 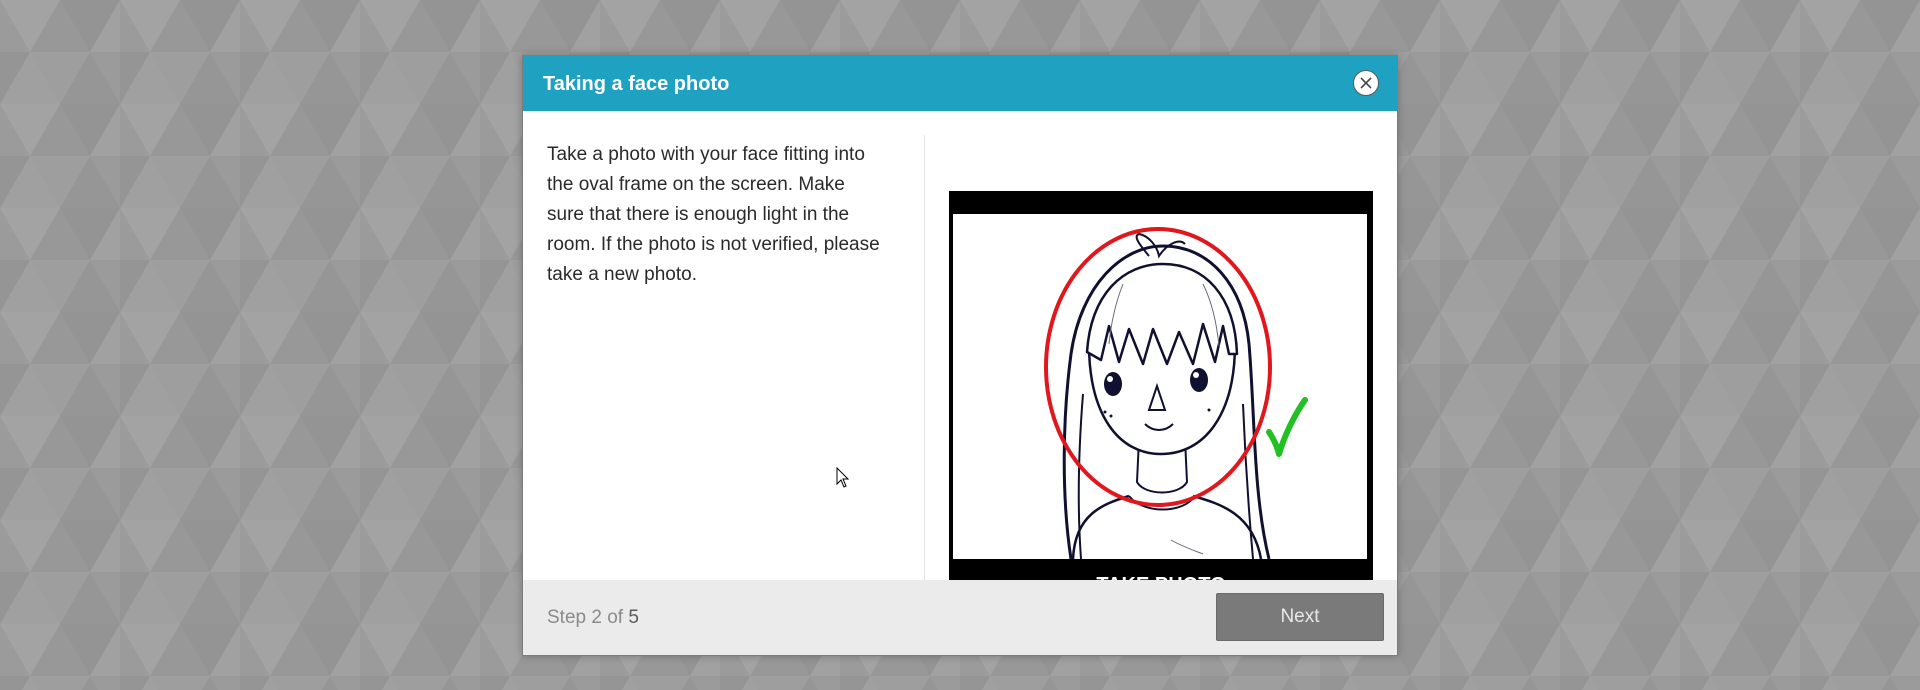 I want to click on camera-preview, so click(x=1160, y=386).